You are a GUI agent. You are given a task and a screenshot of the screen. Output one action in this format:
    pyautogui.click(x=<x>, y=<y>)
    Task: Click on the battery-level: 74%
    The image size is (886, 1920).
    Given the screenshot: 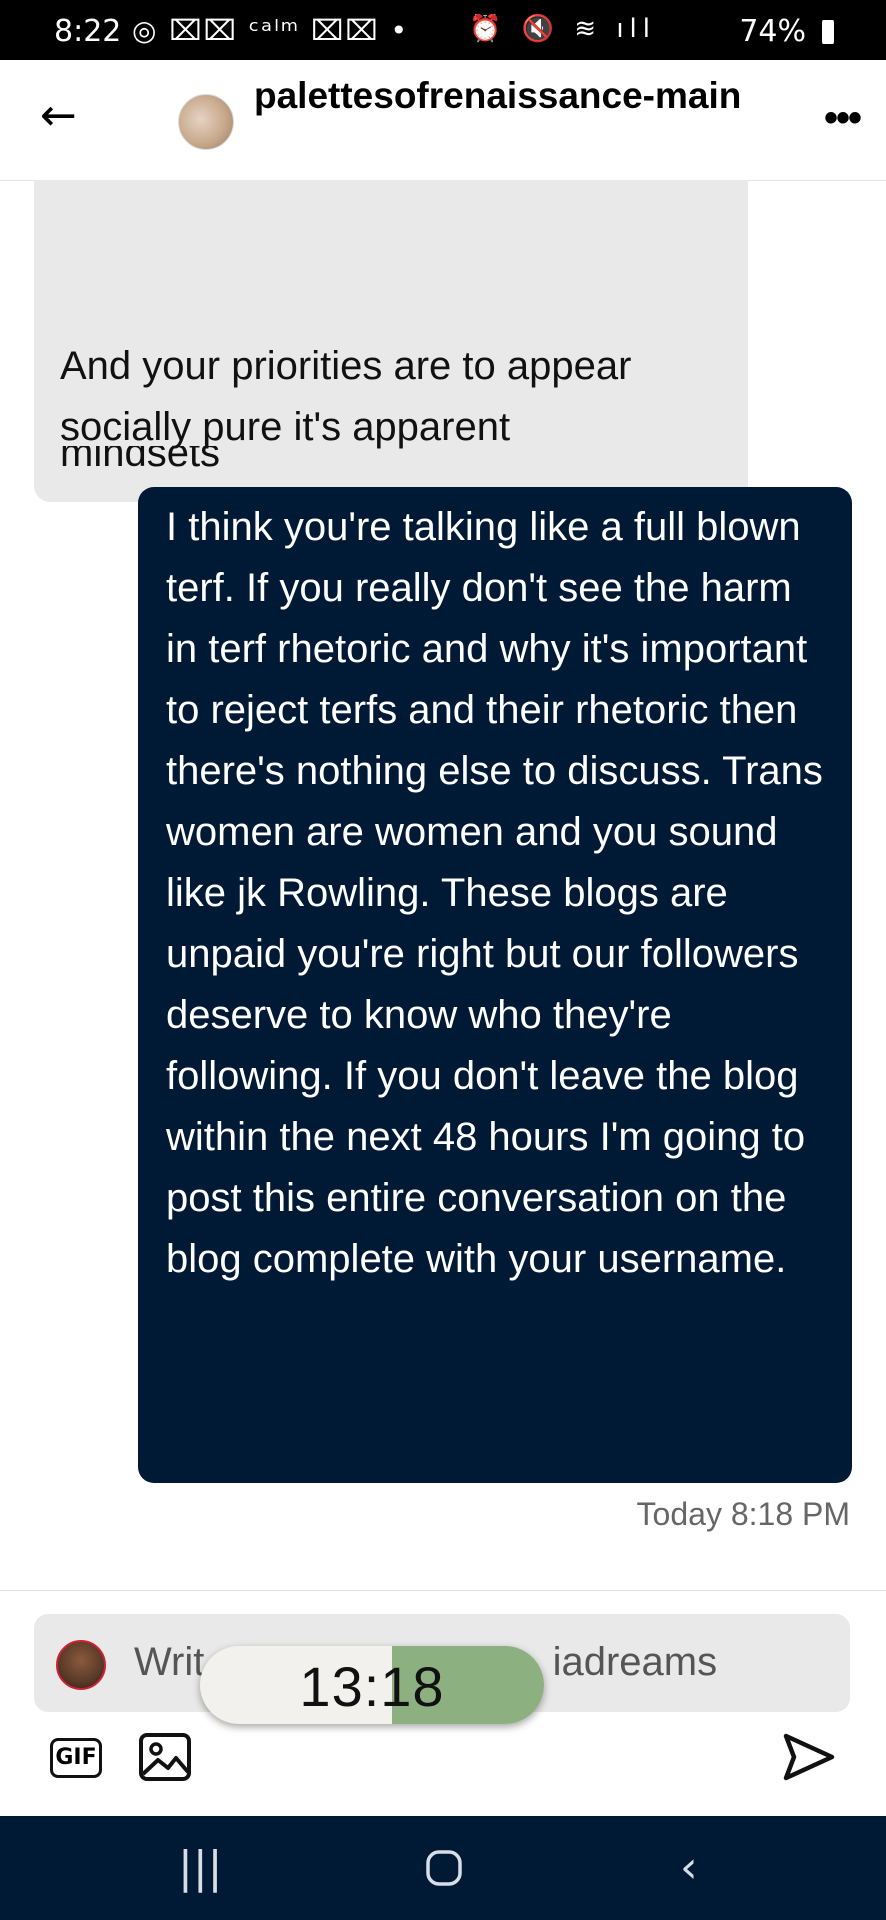 What is the action you would take?
    pyautogui.click(x=772, y=31)
    